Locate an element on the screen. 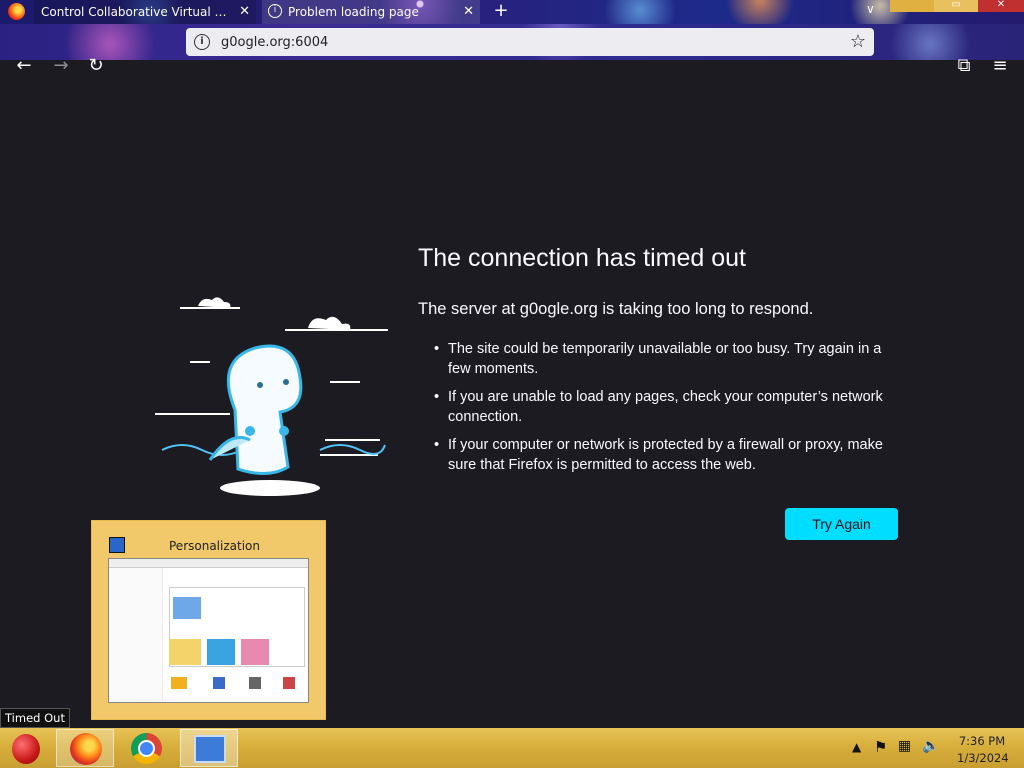  minimize-button is located at coordinates (912, 6).